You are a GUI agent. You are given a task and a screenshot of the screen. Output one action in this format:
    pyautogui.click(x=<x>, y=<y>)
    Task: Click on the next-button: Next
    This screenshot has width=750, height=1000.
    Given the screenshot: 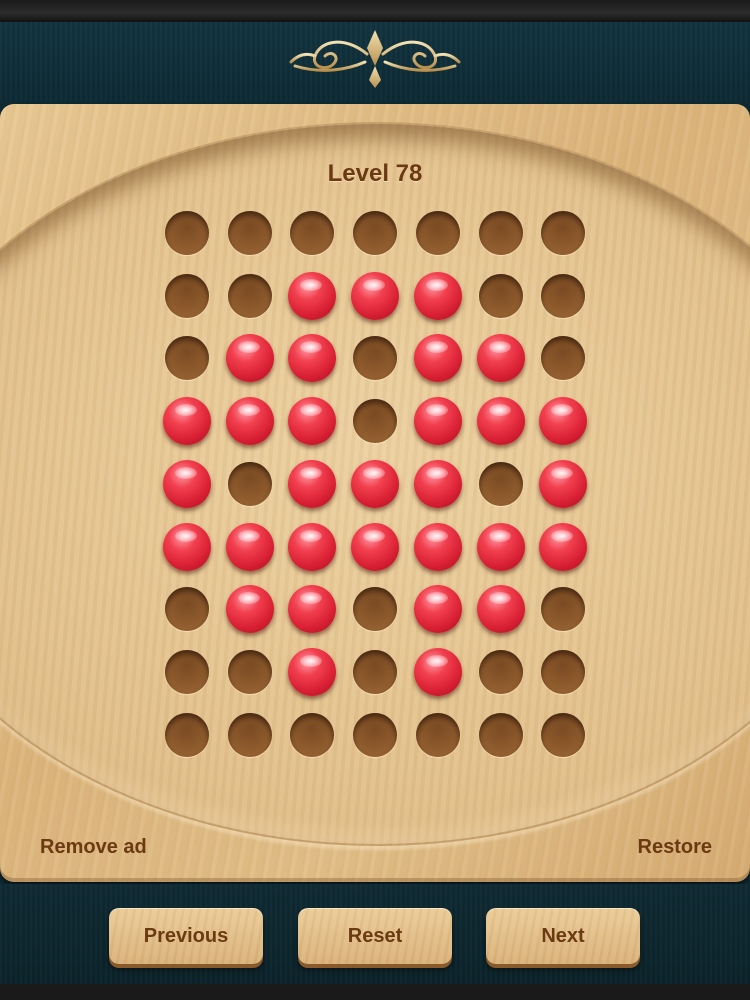 What is the action you would take?
    pyautogui.click(x=563, y=936)
    